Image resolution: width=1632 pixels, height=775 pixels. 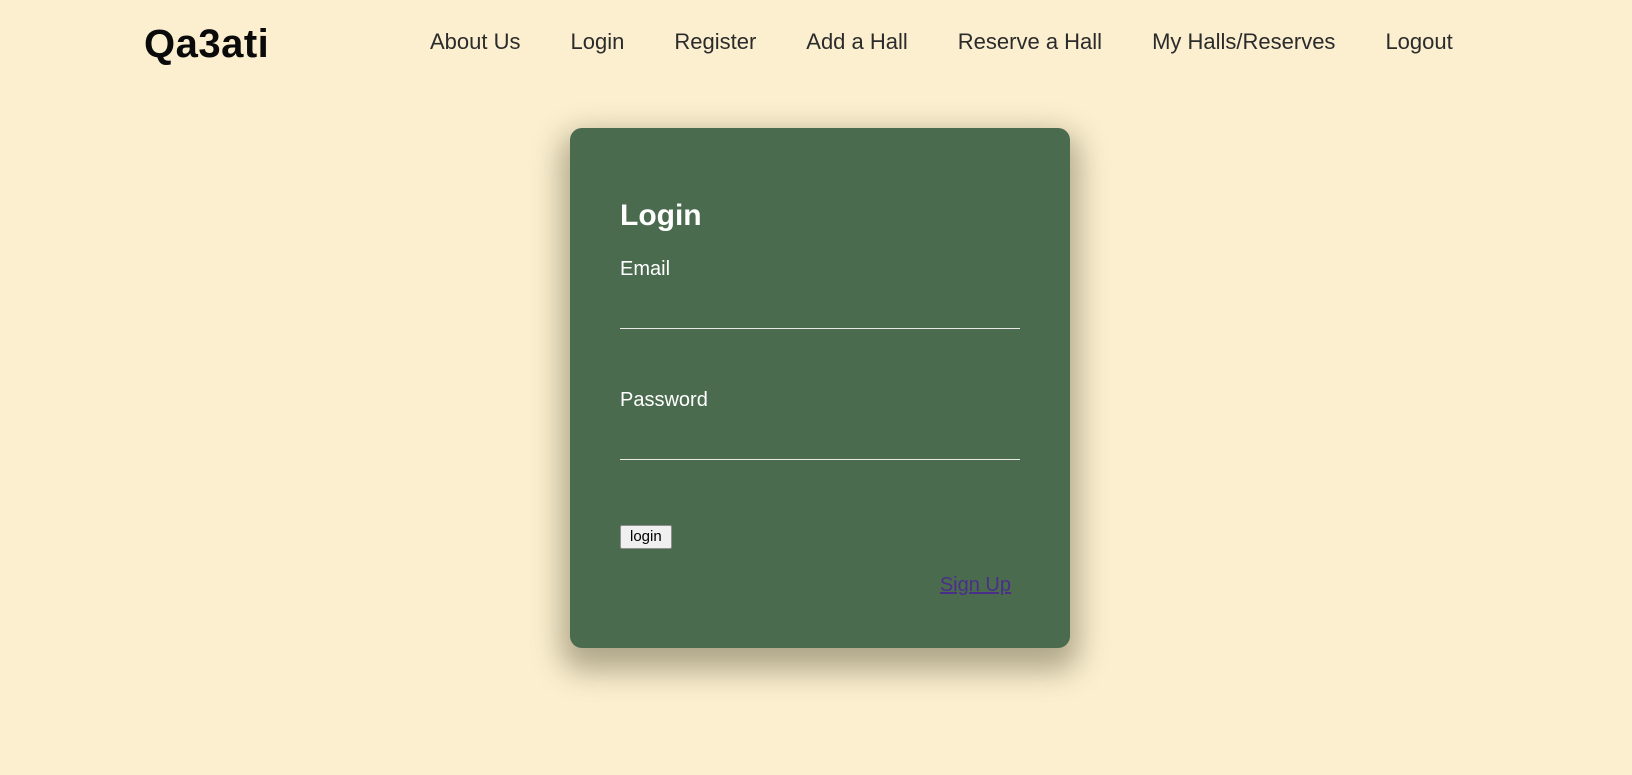 I want to click on nav-my-halls-reserves: My Halls/Reserves, so click(x=1243, y=42).